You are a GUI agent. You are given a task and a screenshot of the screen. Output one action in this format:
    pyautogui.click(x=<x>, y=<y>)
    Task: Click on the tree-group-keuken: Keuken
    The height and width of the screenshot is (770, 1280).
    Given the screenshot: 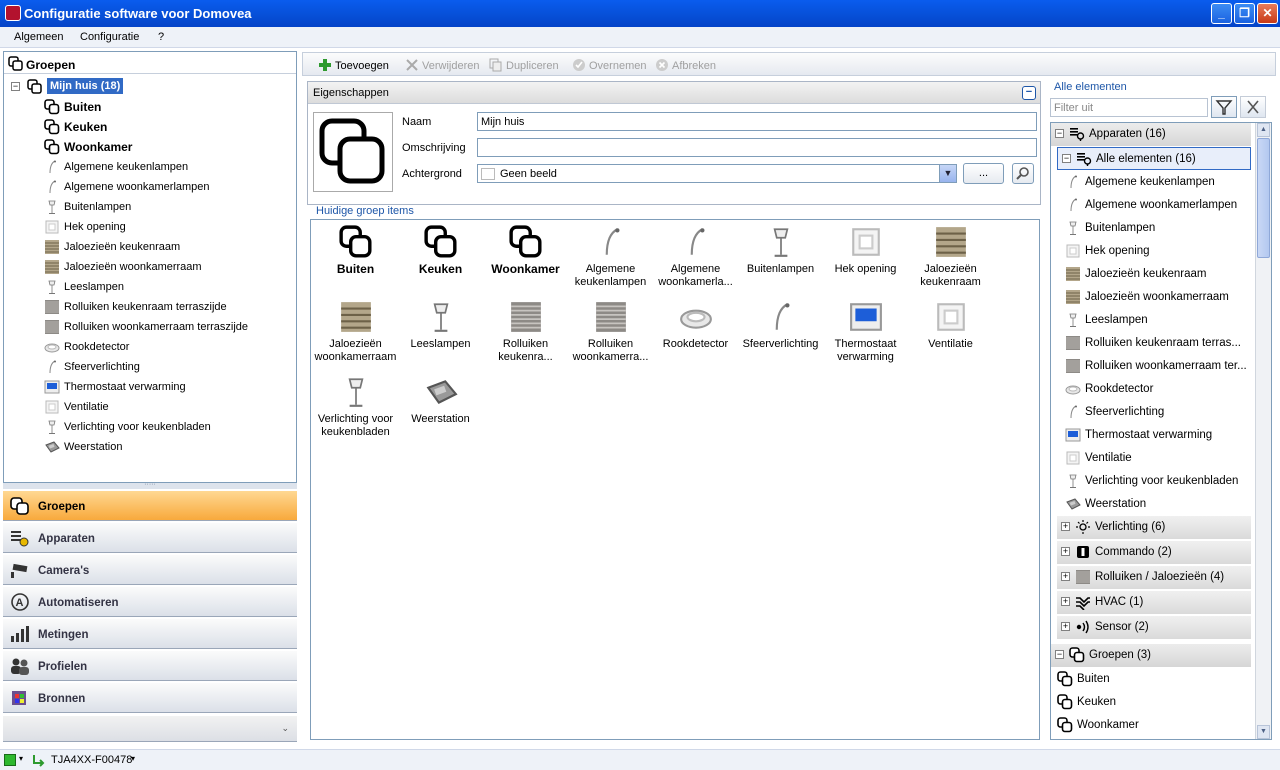 What is the action you would take?
    pyautogui.click(x=144, y=127)
    